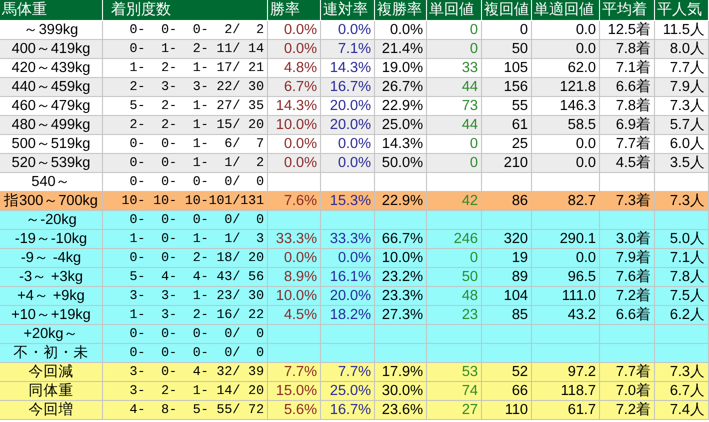 The height and width of the screenshot is (422, 709). I want to click on table-cell: 7.4人, so click(682, 410).